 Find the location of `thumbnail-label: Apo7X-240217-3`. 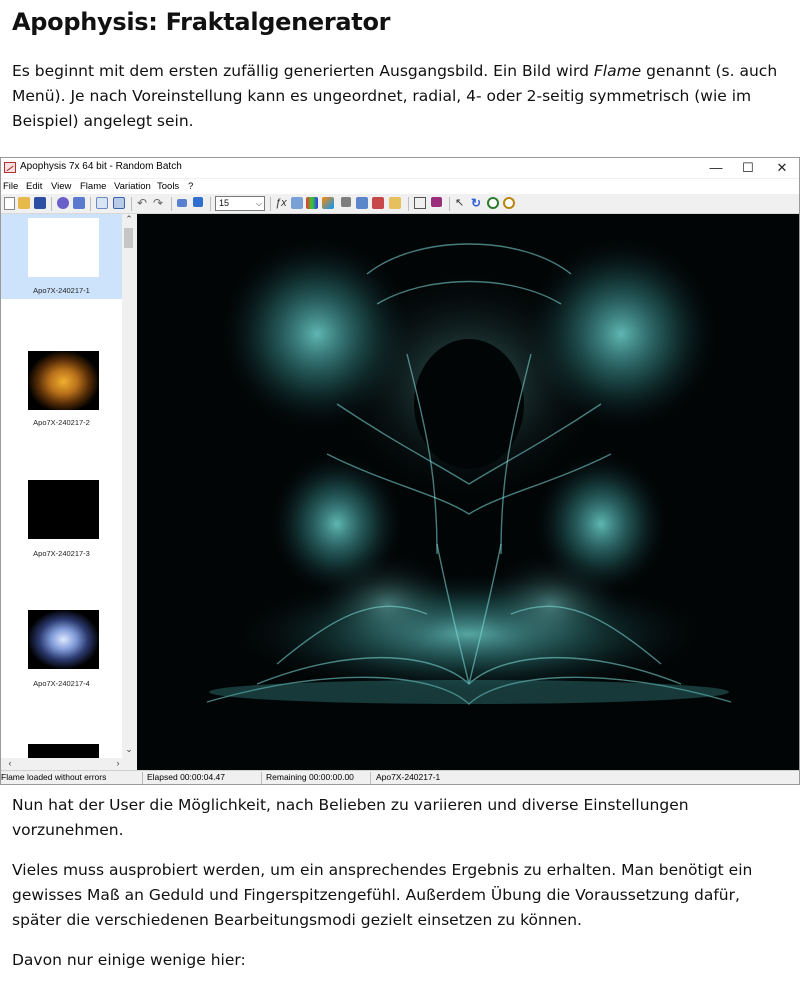

thumbnail-label: Apo7X-240217-3 is located at coordinates (61, 553).